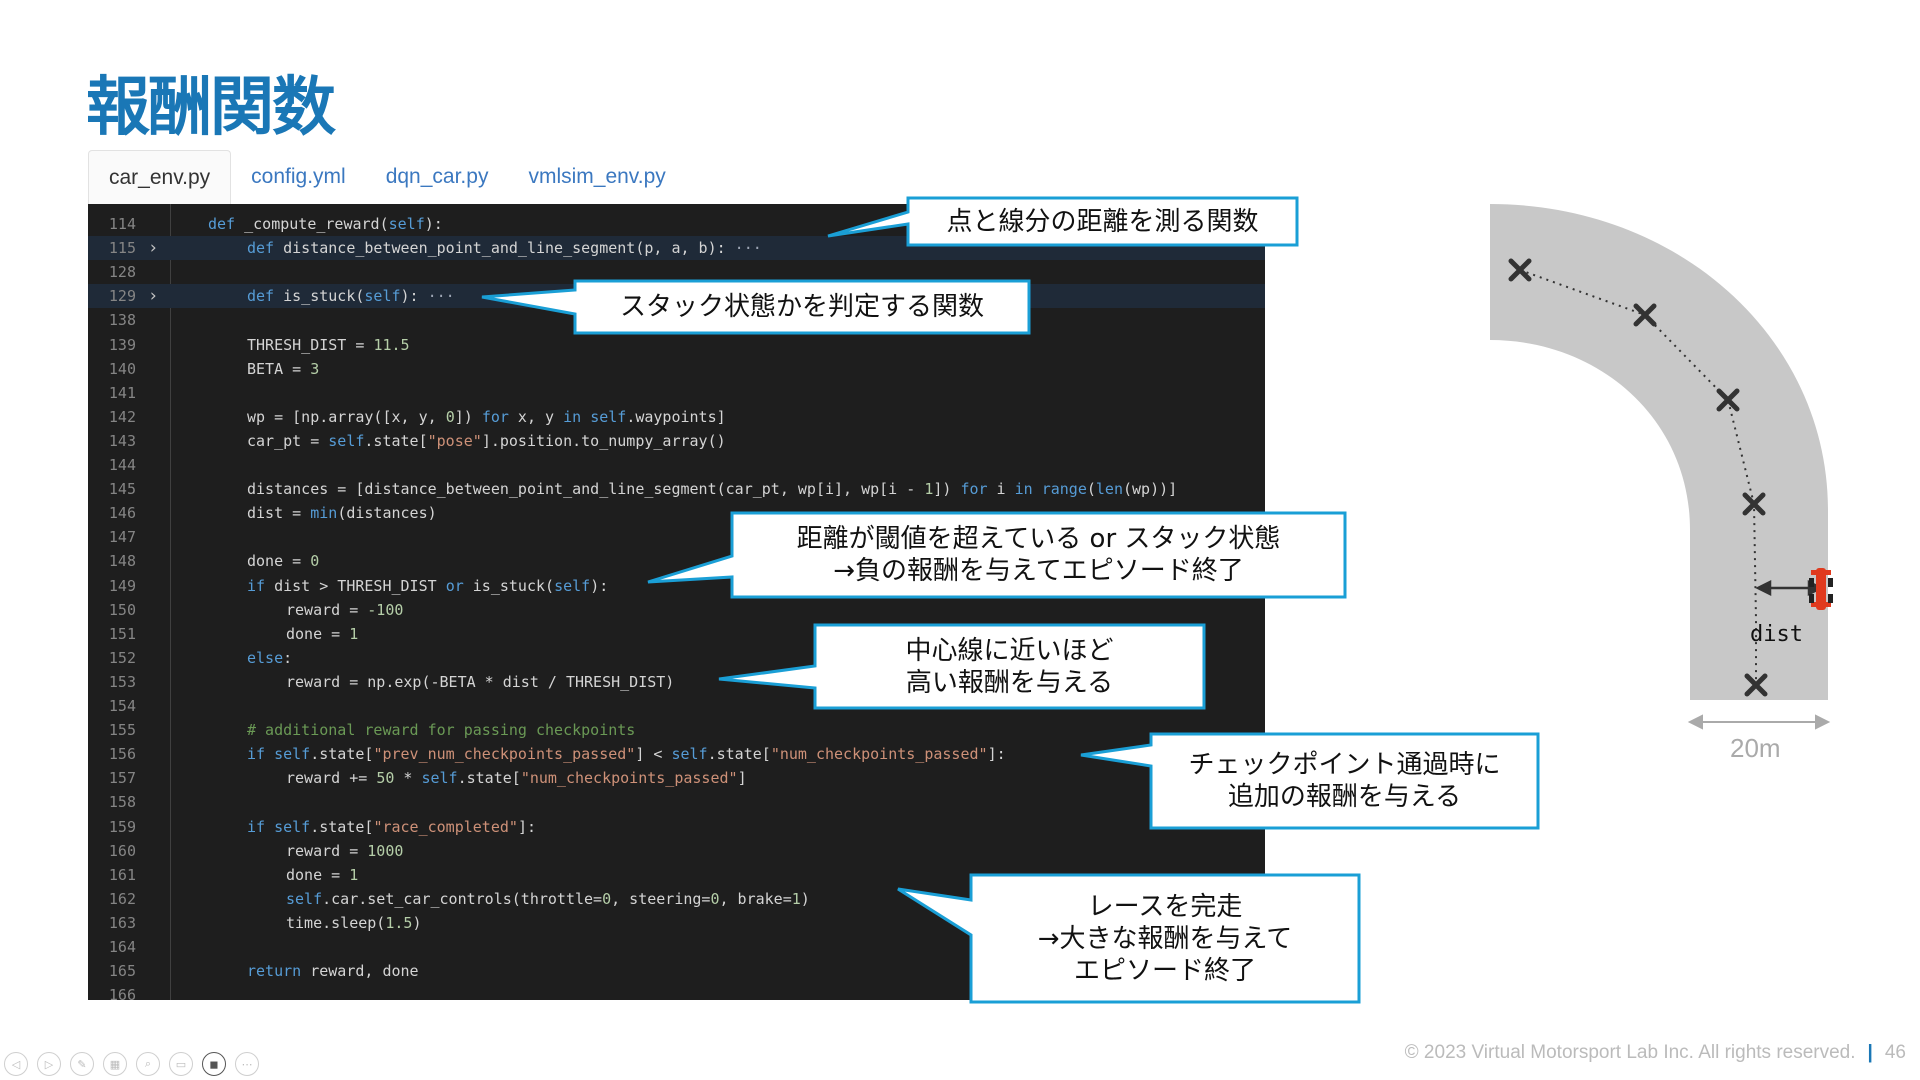 The image size is (1920, 1080). I want to click on code-line: 140 BETA = 3, so click(676, 369).